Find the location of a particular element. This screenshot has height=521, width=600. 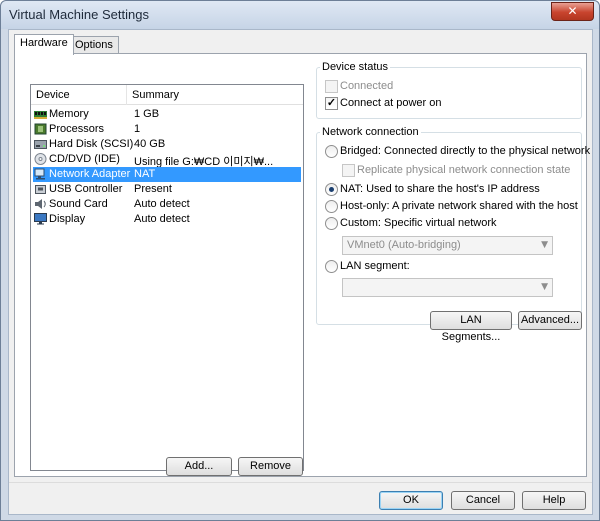

device-name: Network Adapter is located at coordinates (90, 174).